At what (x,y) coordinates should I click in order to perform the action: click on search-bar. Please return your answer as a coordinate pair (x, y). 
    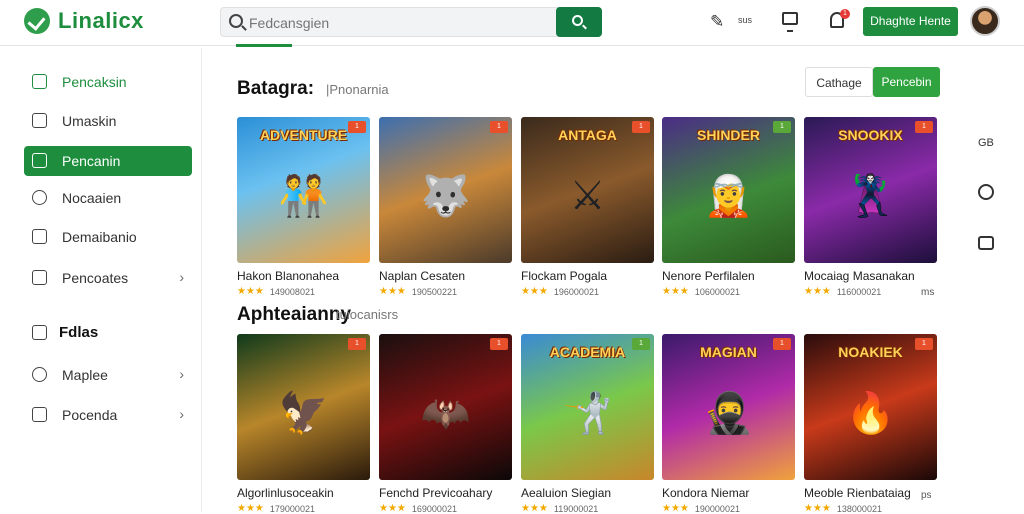
    Looking at the image, I should click on (411, 22).